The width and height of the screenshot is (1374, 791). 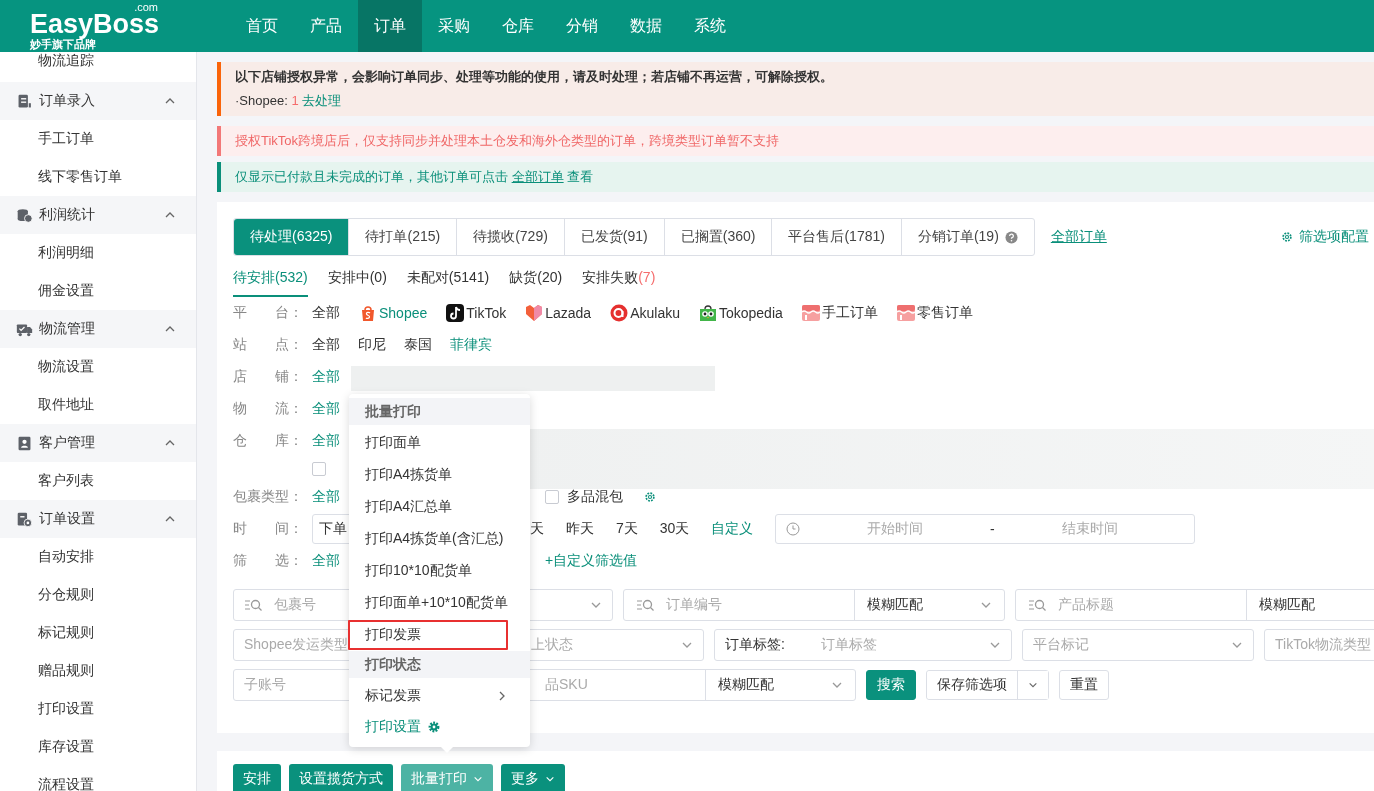 I want to click on filter-label: 物 流：, so click(x=268, y=409).